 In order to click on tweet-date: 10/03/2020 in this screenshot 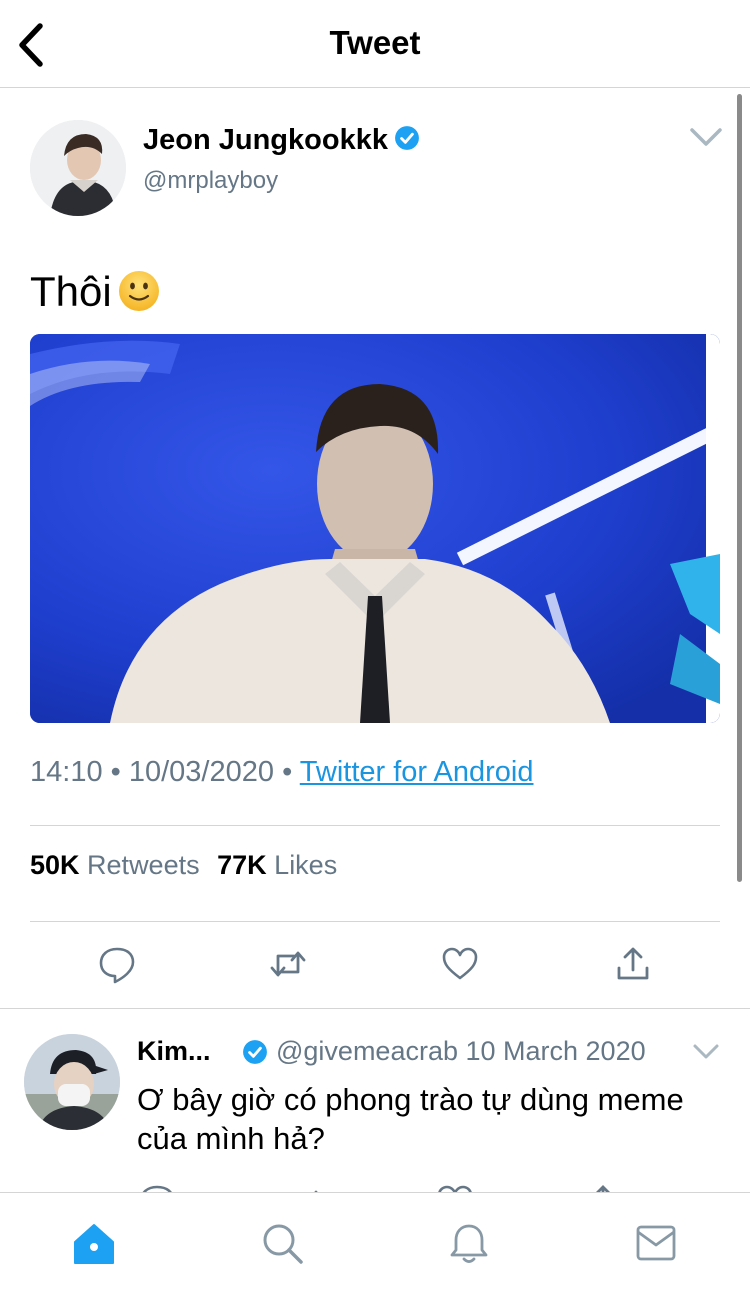, I will do `click(201, 772)`.